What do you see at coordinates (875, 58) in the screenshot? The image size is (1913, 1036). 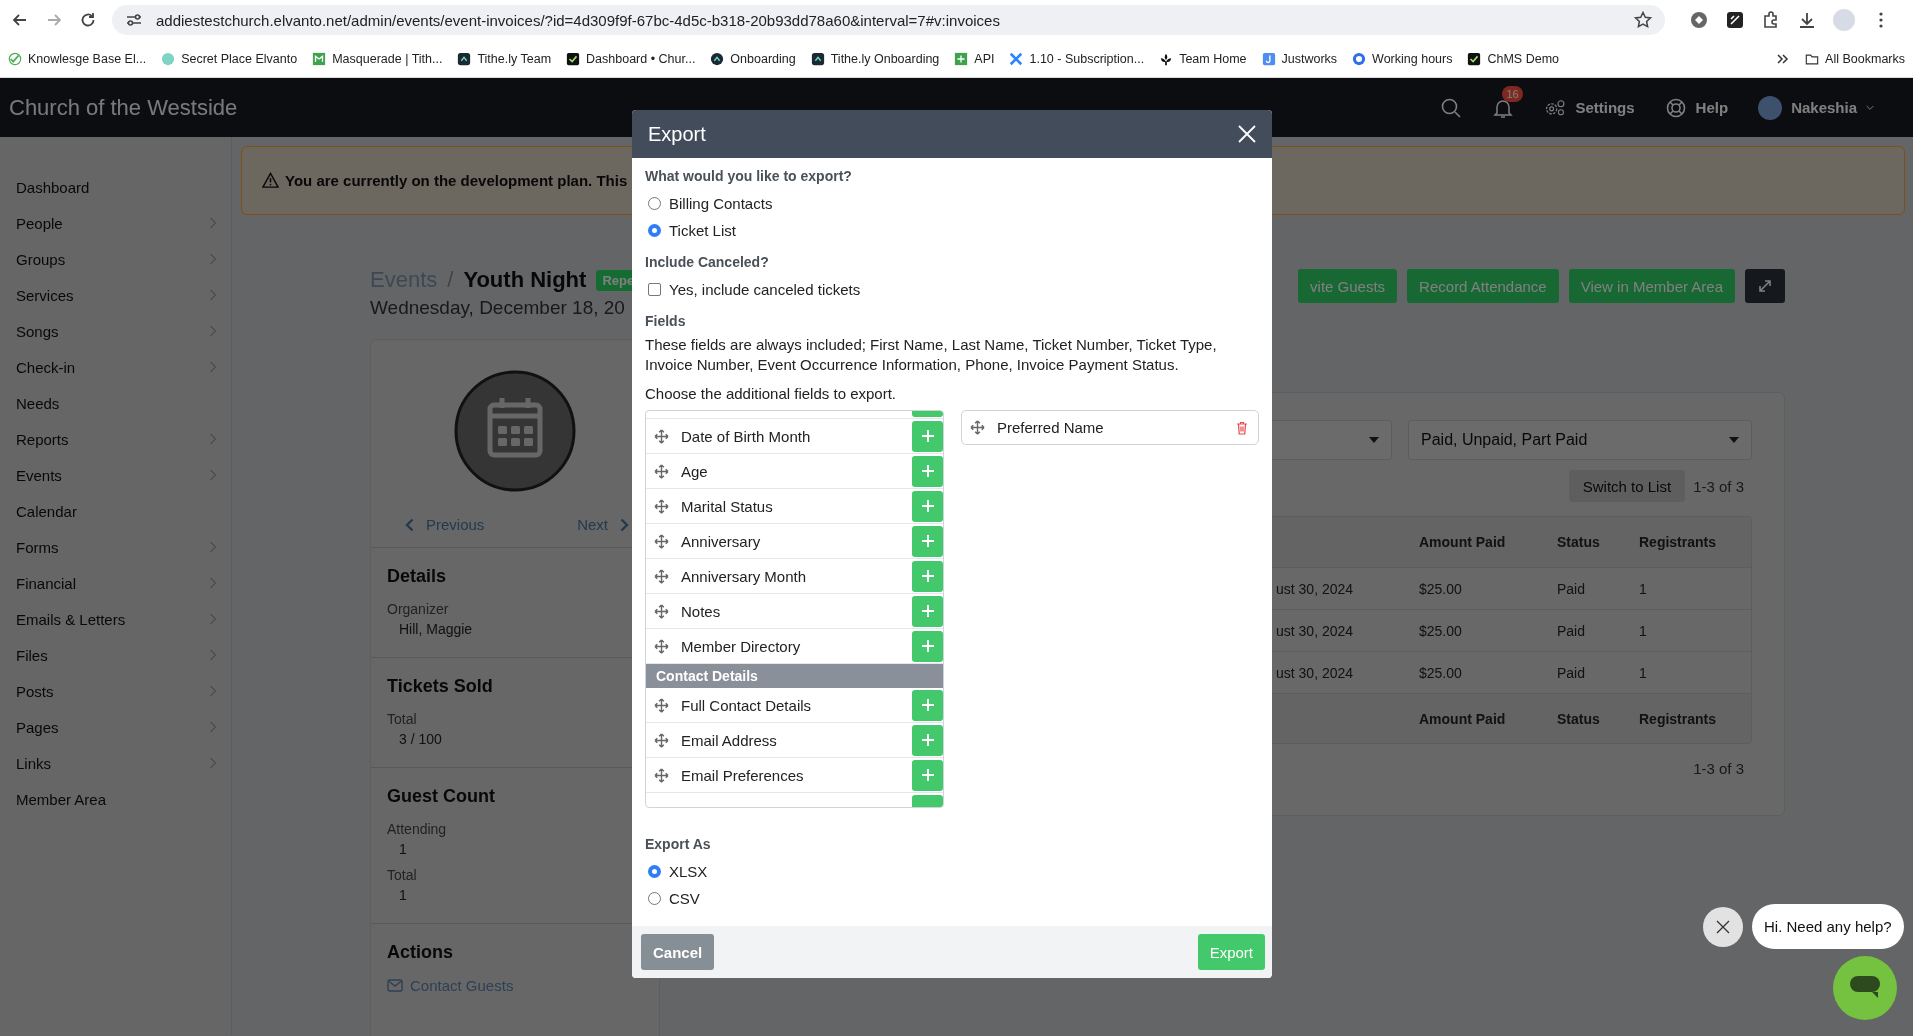 I see `bookmark: Tithe.ly Onboarding` at bounding box center [875, 58].